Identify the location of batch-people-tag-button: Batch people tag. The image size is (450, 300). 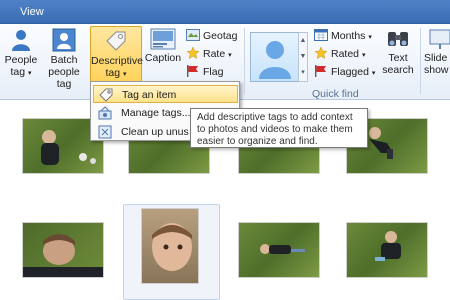
(64, 59).